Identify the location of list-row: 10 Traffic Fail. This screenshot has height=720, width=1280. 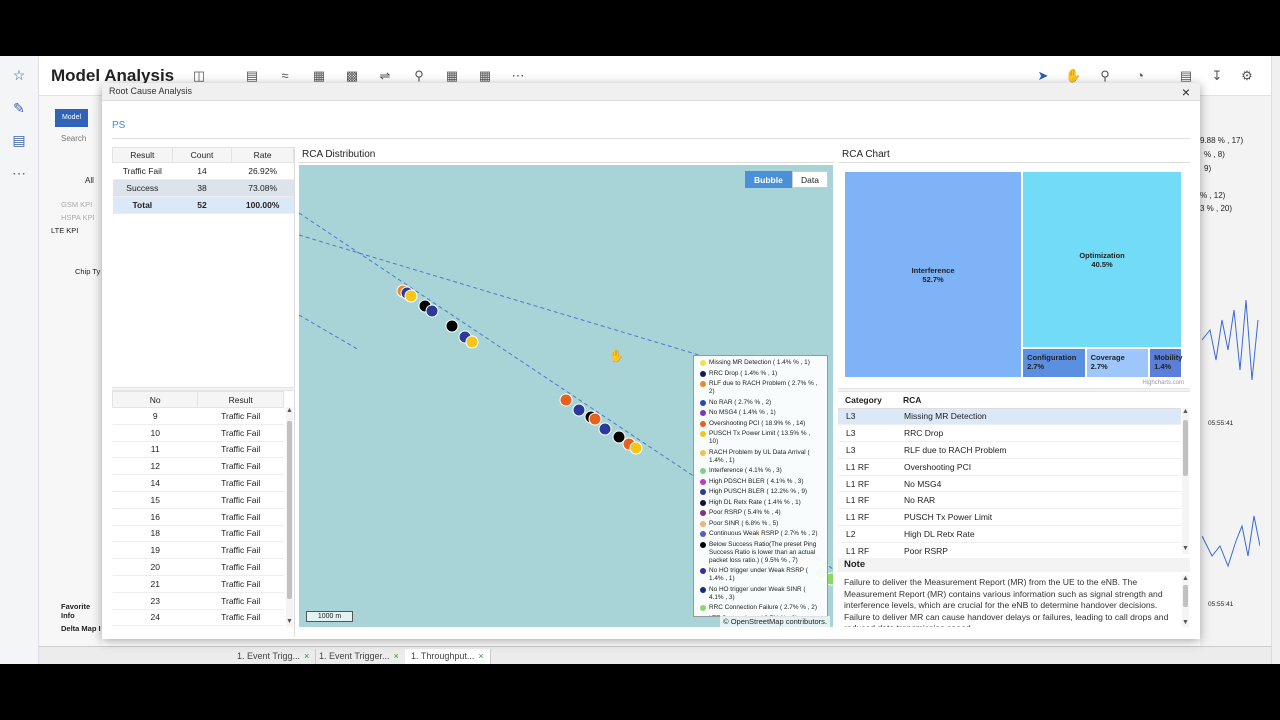
(198, 433).